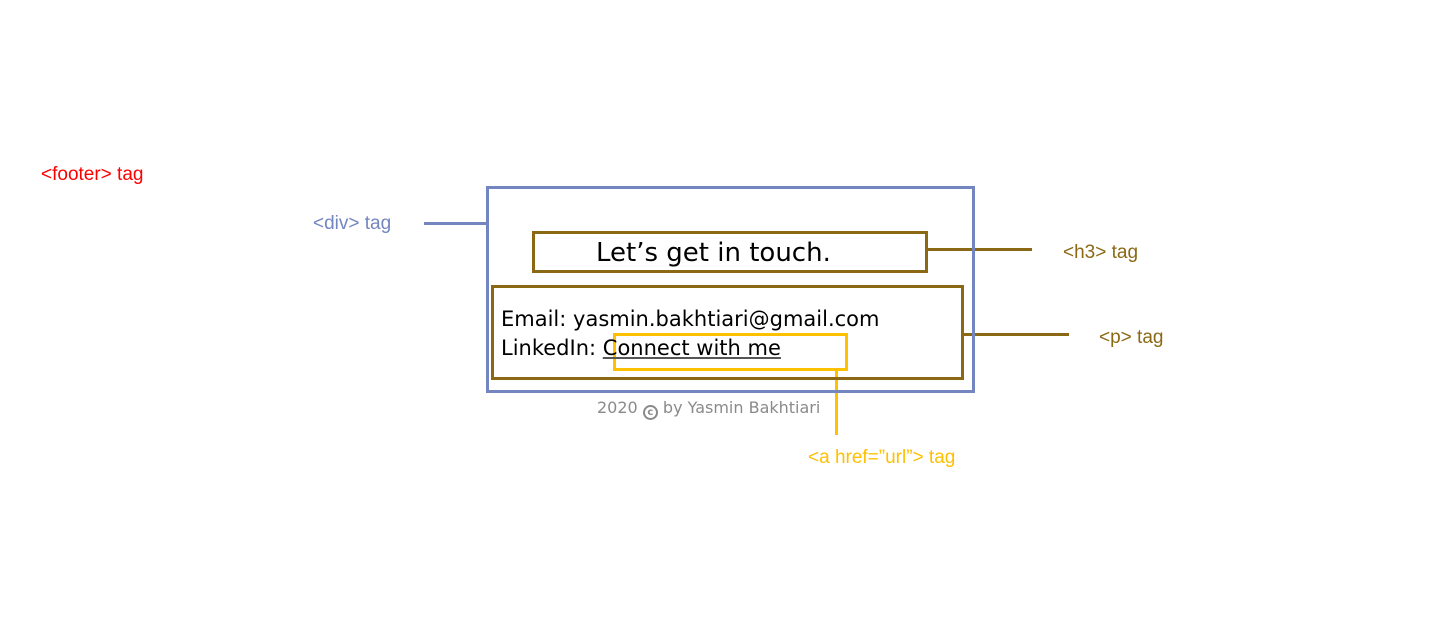 The width and height of the screenshot is (1440, 634). Describe the element at coordinates (92, 174) in the screenshot. I see `footer-tag-label: <footer> tag` at that location.